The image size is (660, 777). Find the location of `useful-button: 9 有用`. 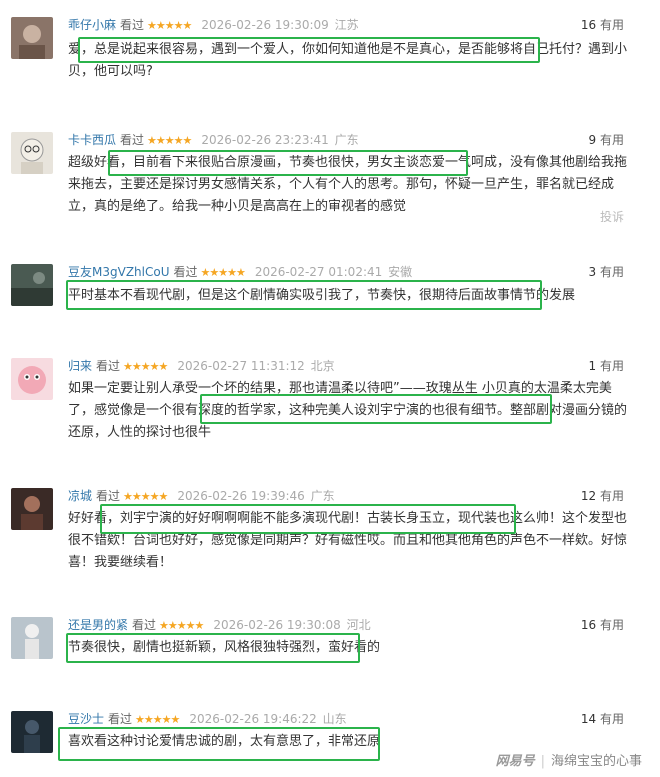

useful-button: 9 有用 is located at coordinates (606, 140).